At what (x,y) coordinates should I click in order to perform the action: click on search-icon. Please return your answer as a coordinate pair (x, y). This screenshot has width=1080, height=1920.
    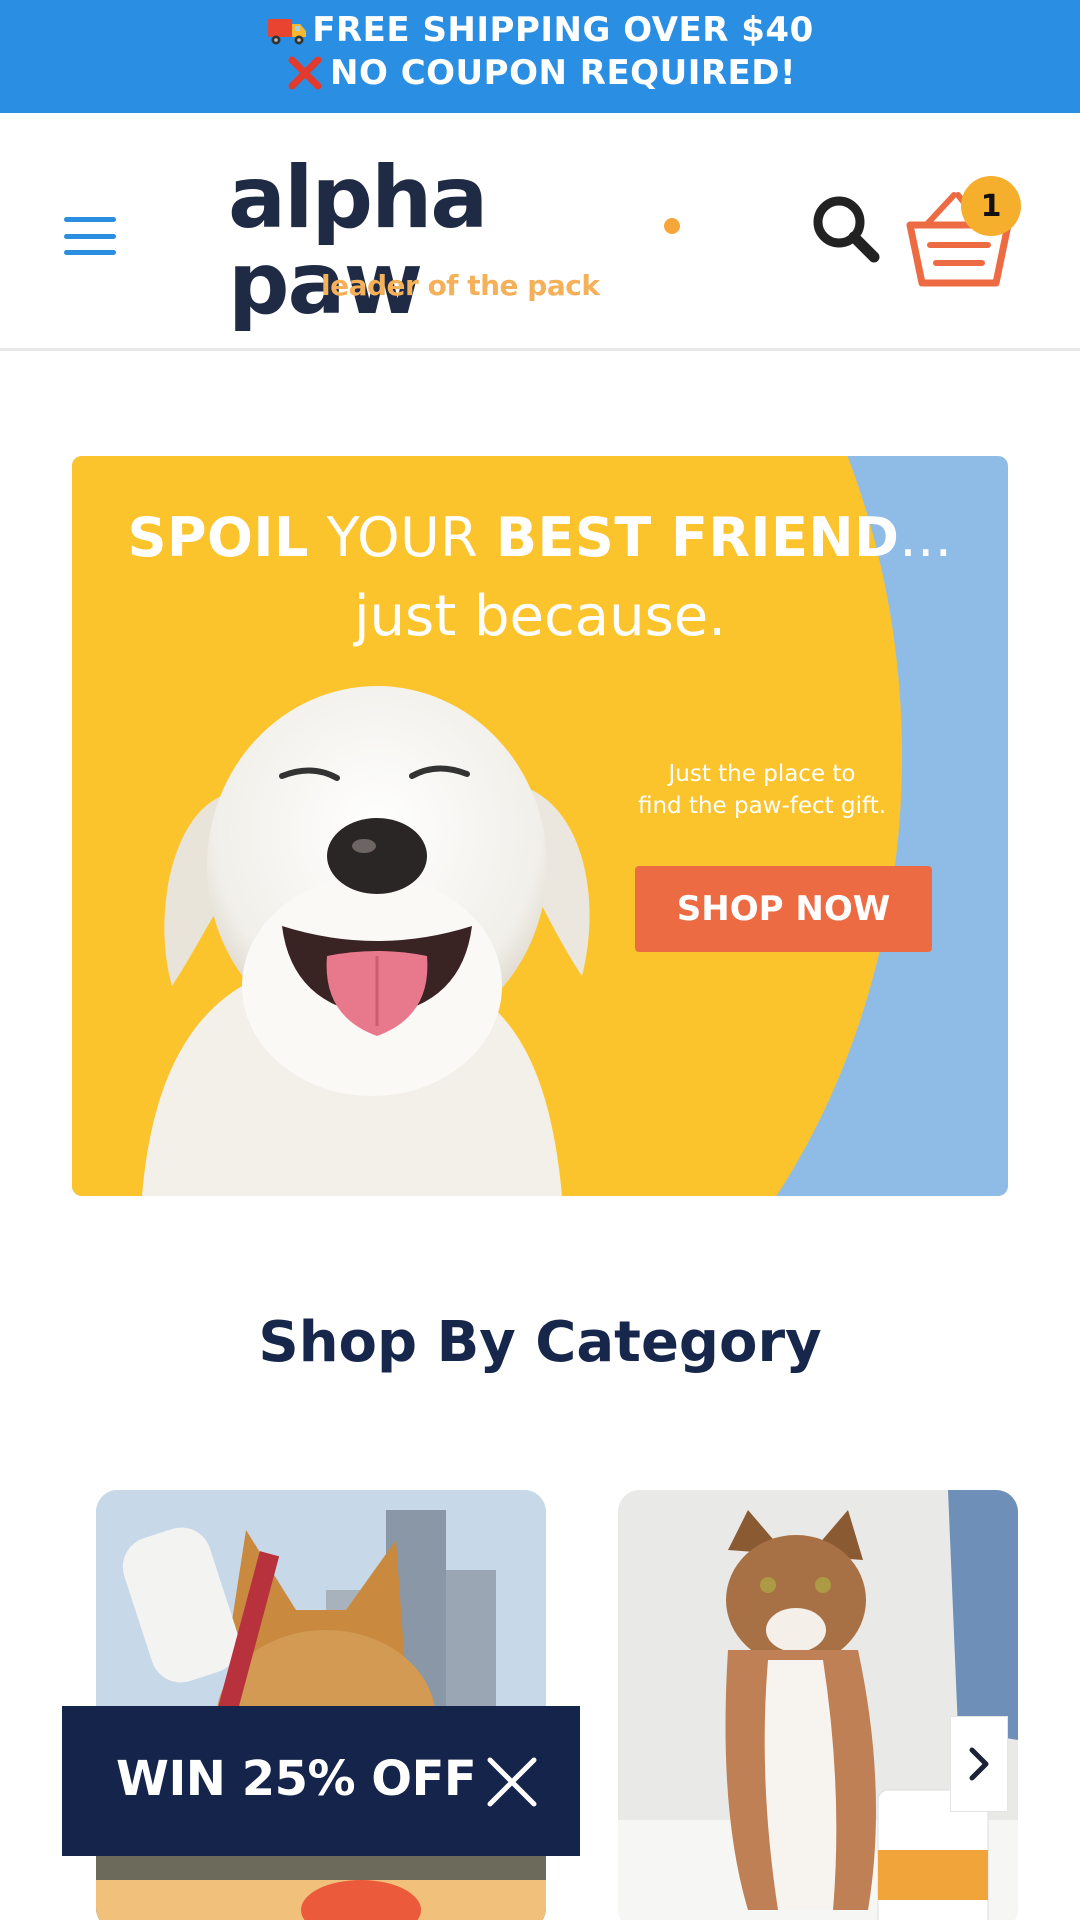
    Looking at the image, I should click on (846, 229).